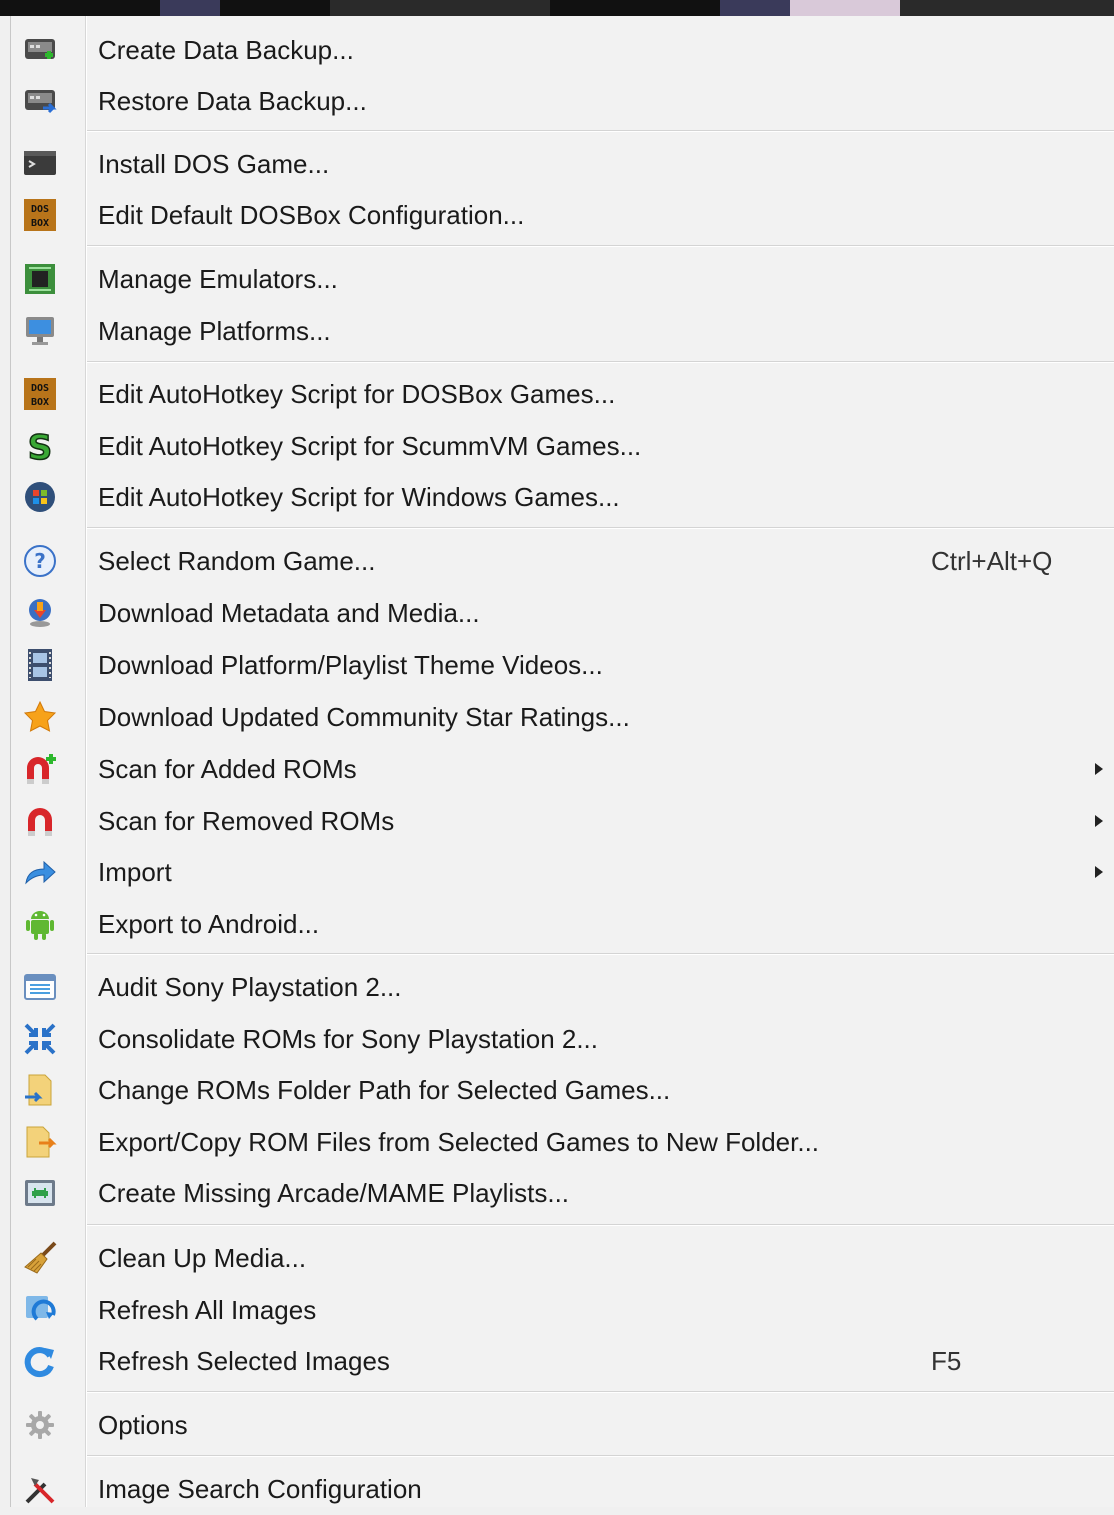  I want to click on tools-icon, so click(40, 1489).